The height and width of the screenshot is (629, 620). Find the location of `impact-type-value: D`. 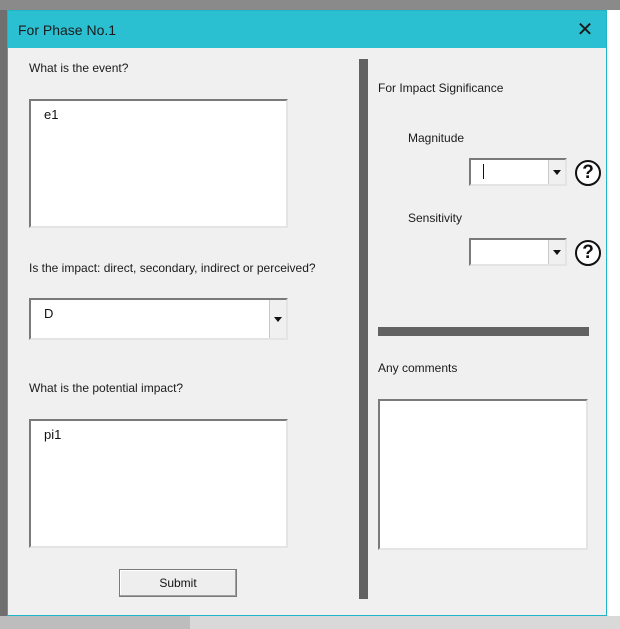

impact-type-value: D is located at coordinates (49, 313).